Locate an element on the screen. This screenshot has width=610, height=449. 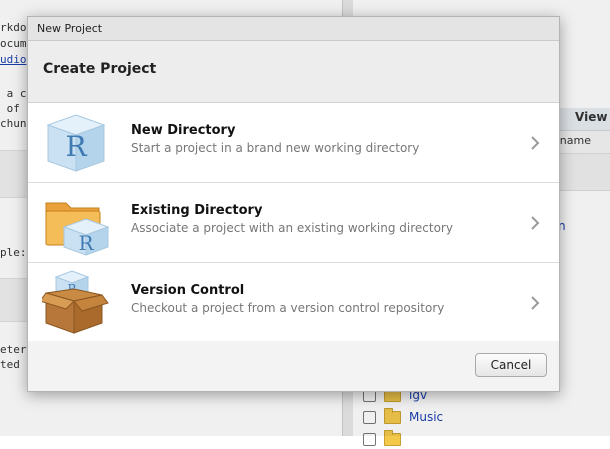
dialog-footer: Cancel is located at coordinates (293, 366).